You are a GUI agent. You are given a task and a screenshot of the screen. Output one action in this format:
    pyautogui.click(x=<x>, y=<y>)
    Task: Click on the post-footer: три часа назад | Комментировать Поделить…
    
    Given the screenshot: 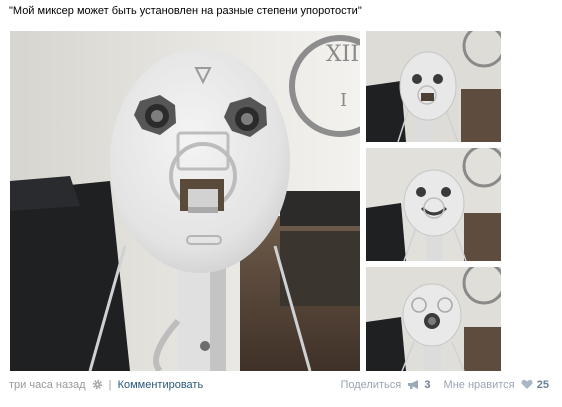 What is the action you would take?
    pyautogui.click(x=279, y=385)
    